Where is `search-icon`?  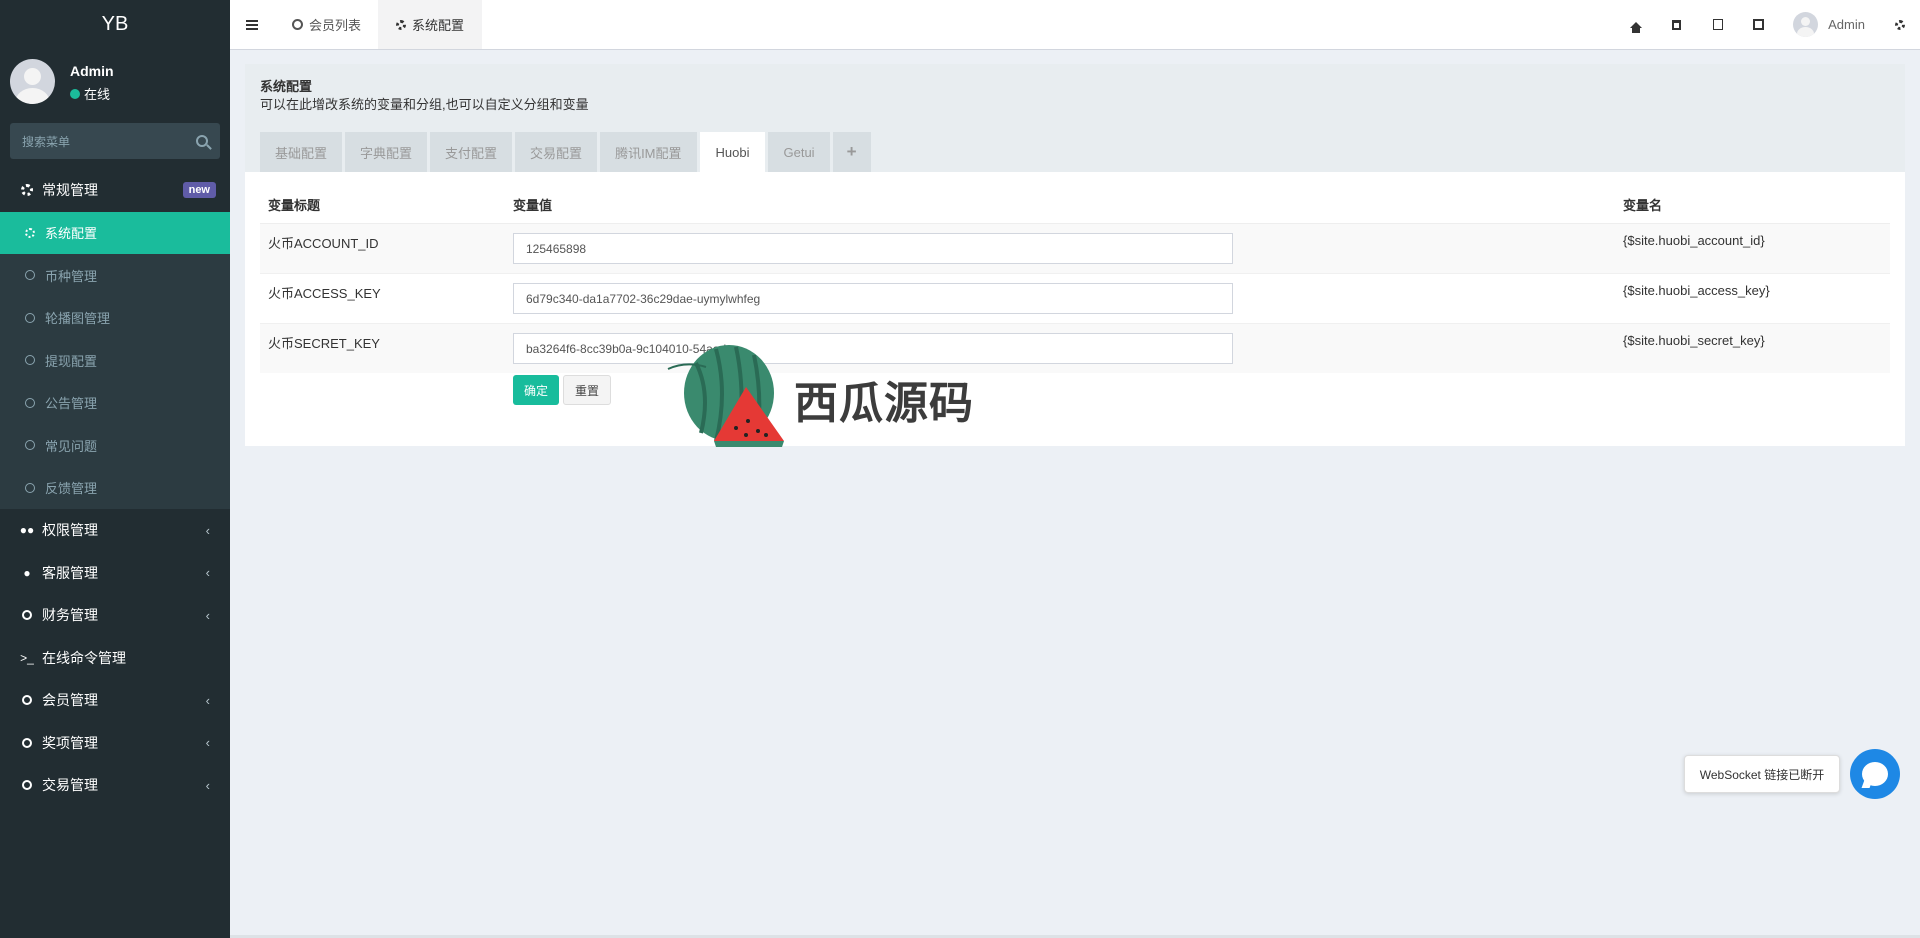 search-icon is located at coordinates (202, 141).